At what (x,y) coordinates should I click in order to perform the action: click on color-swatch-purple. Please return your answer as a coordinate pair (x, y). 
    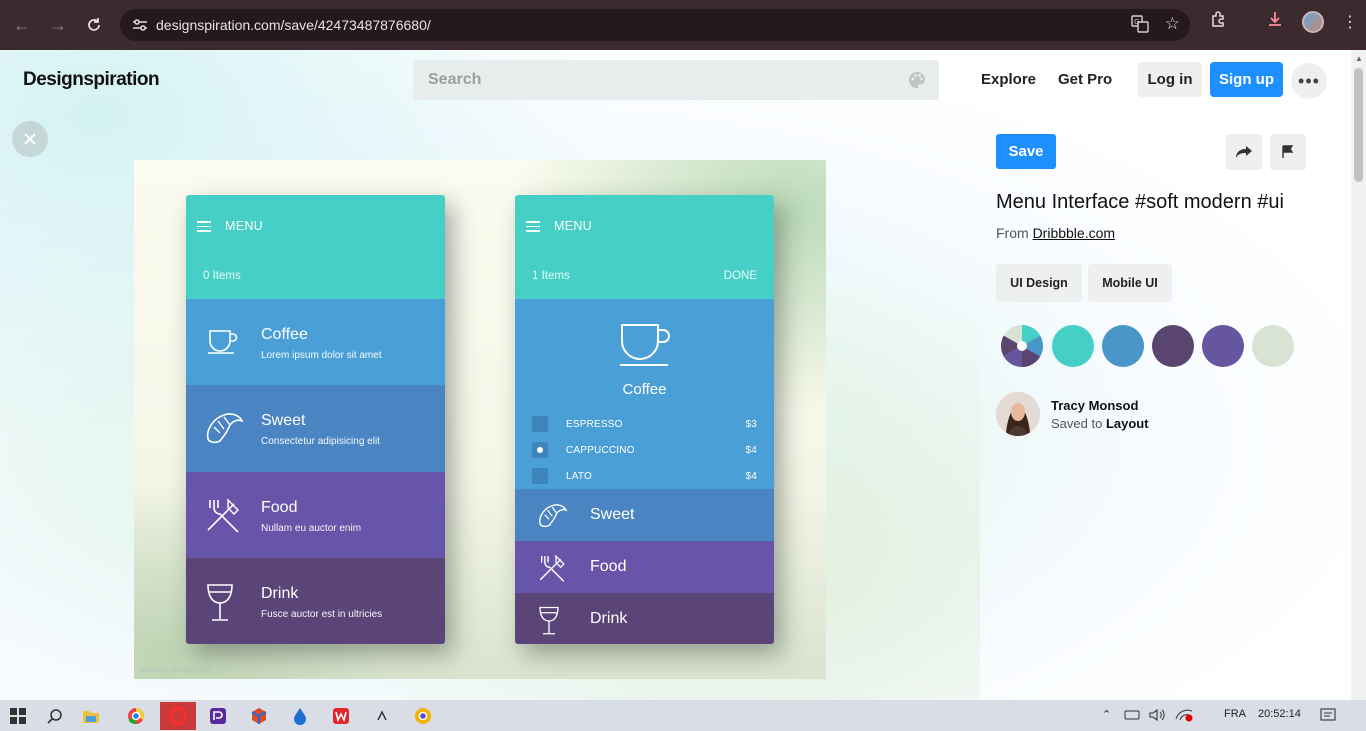
    Looking at the image, I should click on (1223, 346).